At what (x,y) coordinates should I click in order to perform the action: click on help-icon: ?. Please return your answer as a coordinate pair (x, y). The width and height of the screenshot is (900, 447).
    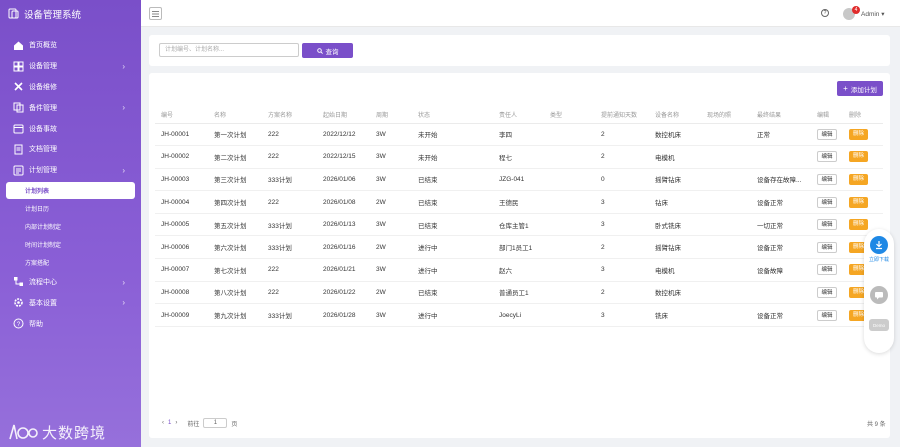
    Looking at the image, I should click on (825, 13).